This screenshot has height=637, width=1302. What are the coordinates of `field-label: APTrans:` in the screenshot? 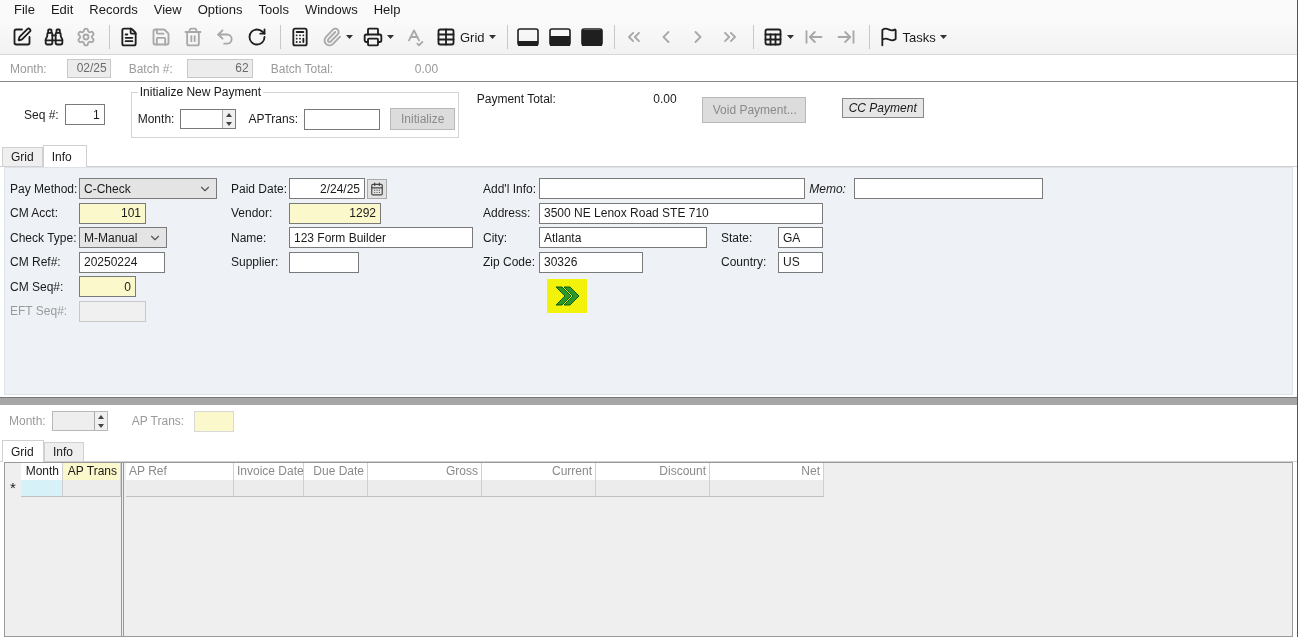 It's located at (273, 119).